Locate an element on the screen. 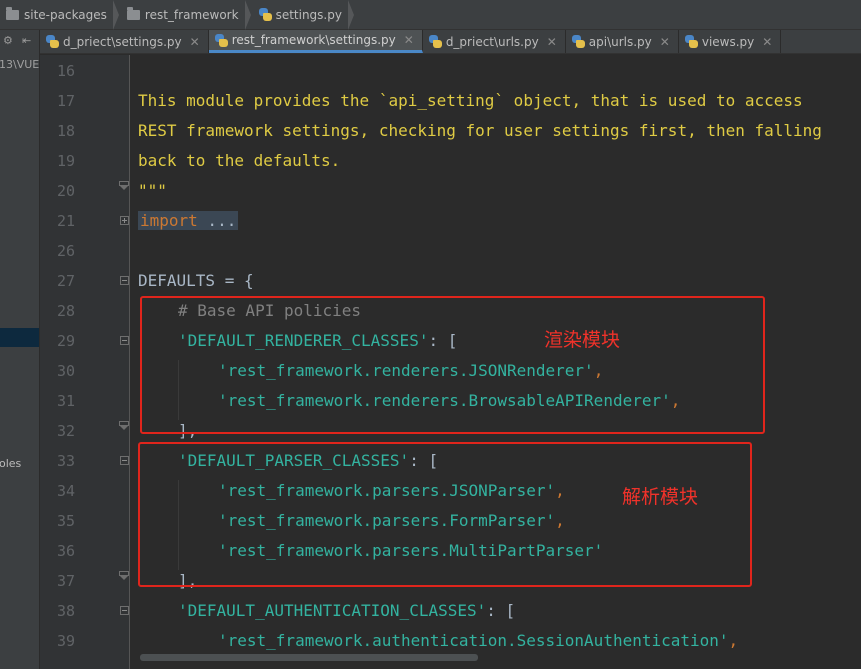 Image resolution: width=861 pixels, height=669 pixels. punctuation-token: = { is located at coordinates (234, 280).